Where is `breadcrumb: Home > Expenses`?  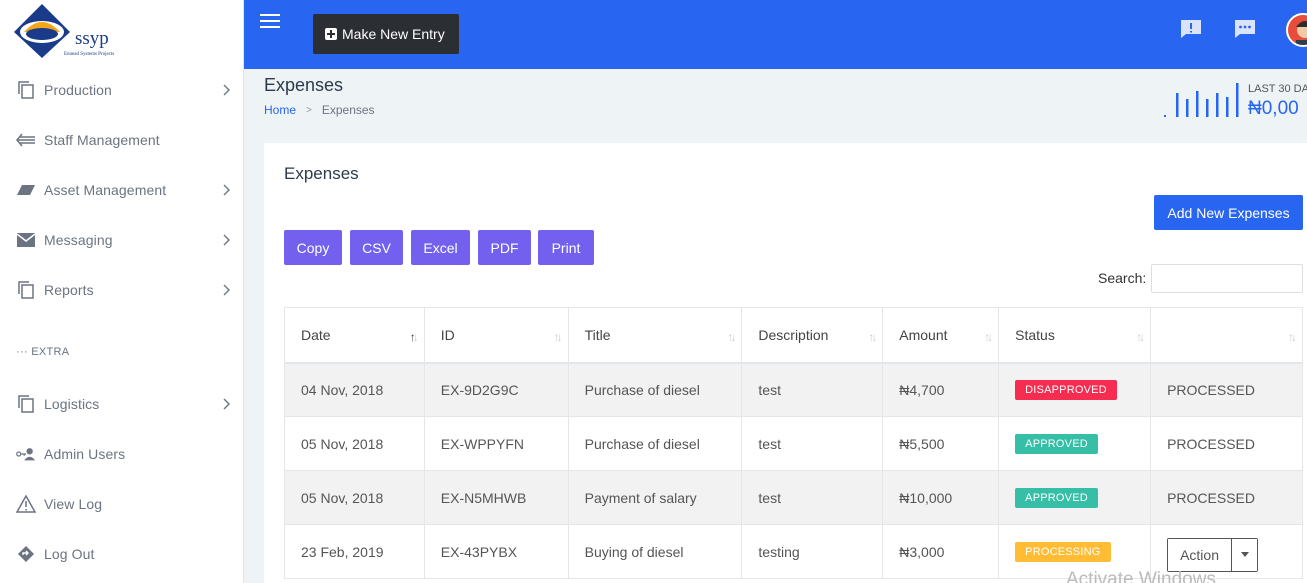 breadcrumb: Home > Expenses is located at coordinates (319, 110).